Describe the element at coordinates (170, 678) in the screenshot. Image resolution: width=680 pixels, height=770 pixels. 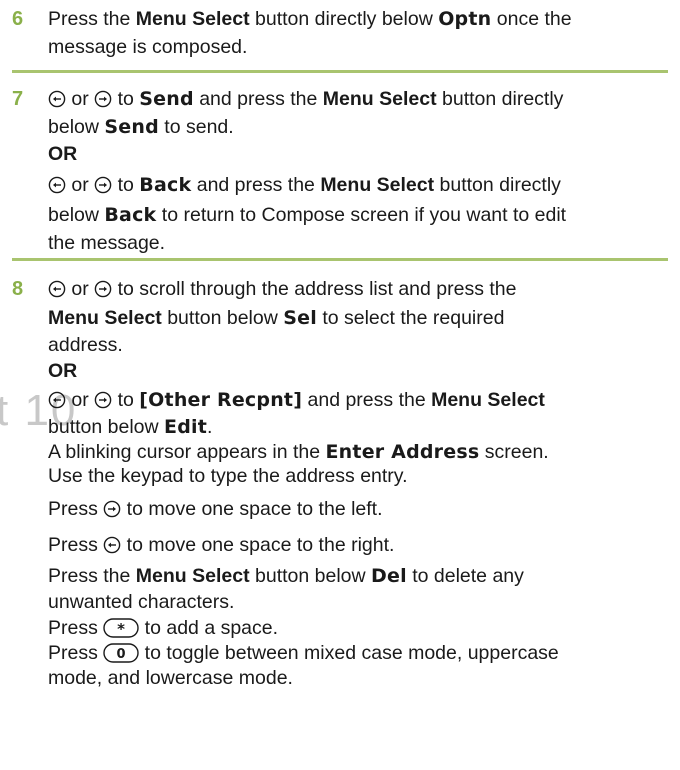
I see `step-text-line: mode, and lowercase mode.` at that location.